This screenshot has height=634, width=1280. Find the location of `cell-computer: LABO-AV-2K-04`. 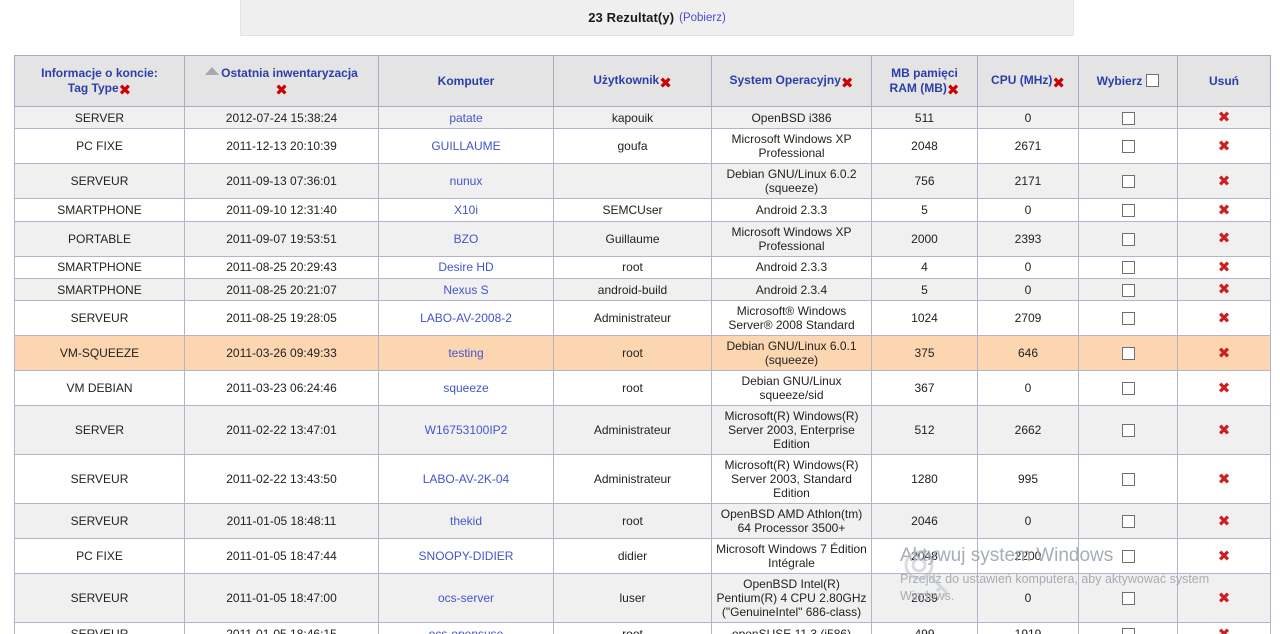

cell-computer: LABO-AV-2K-04 is located at coordinates (466, 479).